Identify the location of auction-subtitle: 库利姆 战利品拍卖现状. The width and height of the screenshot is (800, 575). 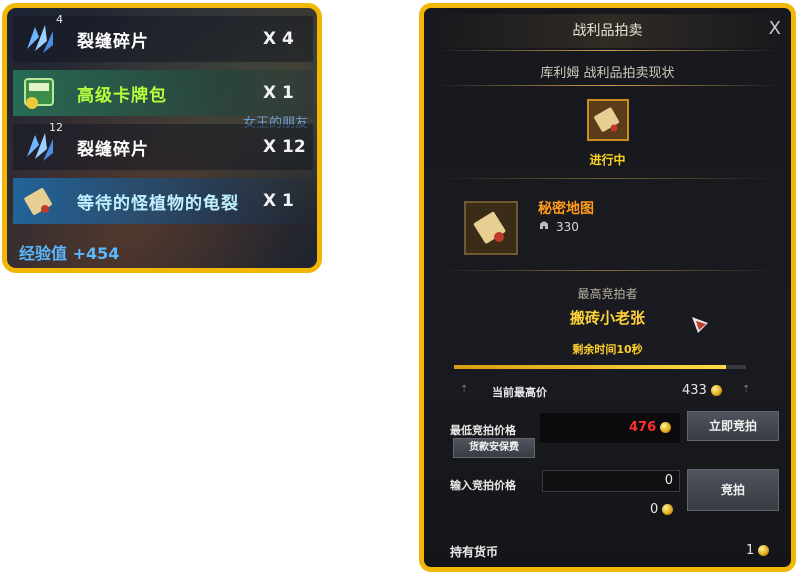
(607, 73).